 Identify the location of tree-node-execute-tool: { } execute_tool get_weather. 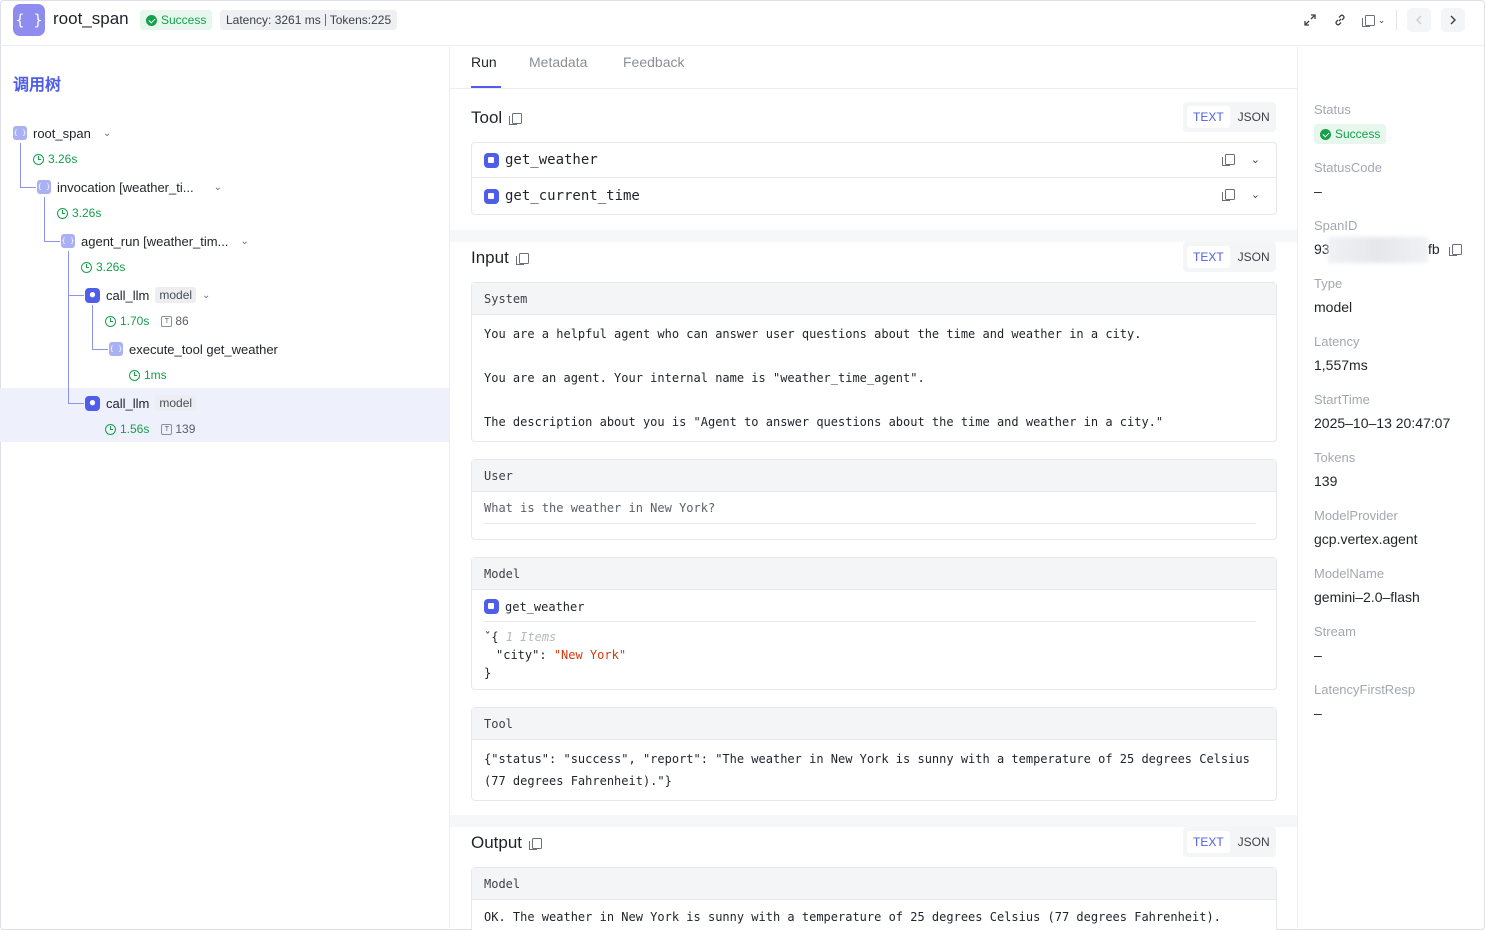
(193, 349).